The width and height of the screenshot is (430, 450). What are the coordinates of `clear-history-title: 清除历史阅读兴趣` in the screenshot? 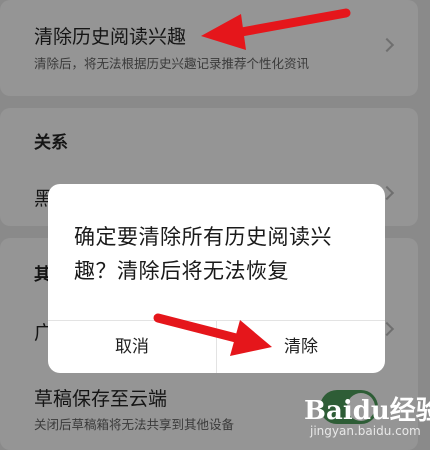 It's located at (110, 37).